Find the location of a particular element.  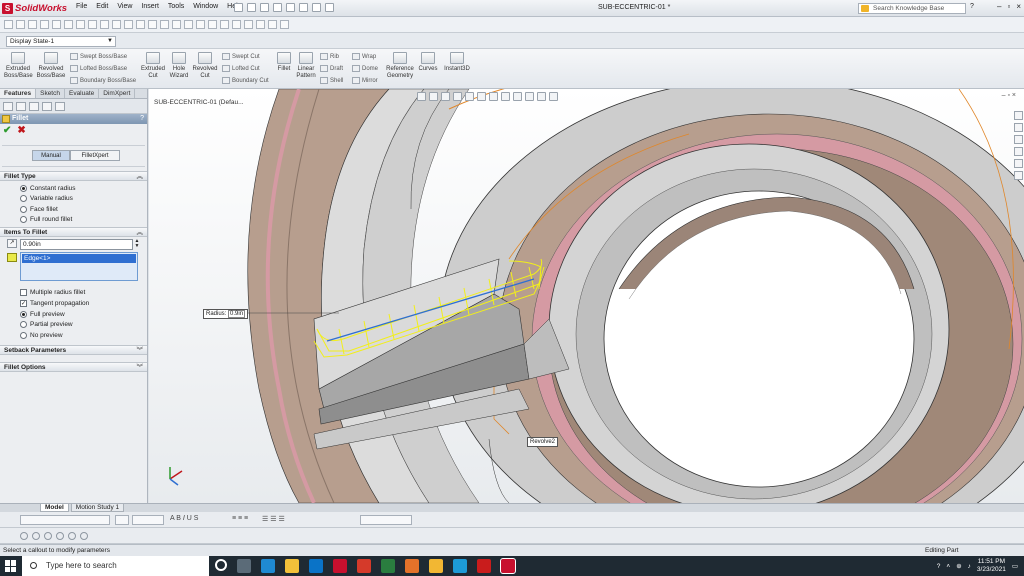

help-tray-icon: ? is located at coordinates (939, 566).